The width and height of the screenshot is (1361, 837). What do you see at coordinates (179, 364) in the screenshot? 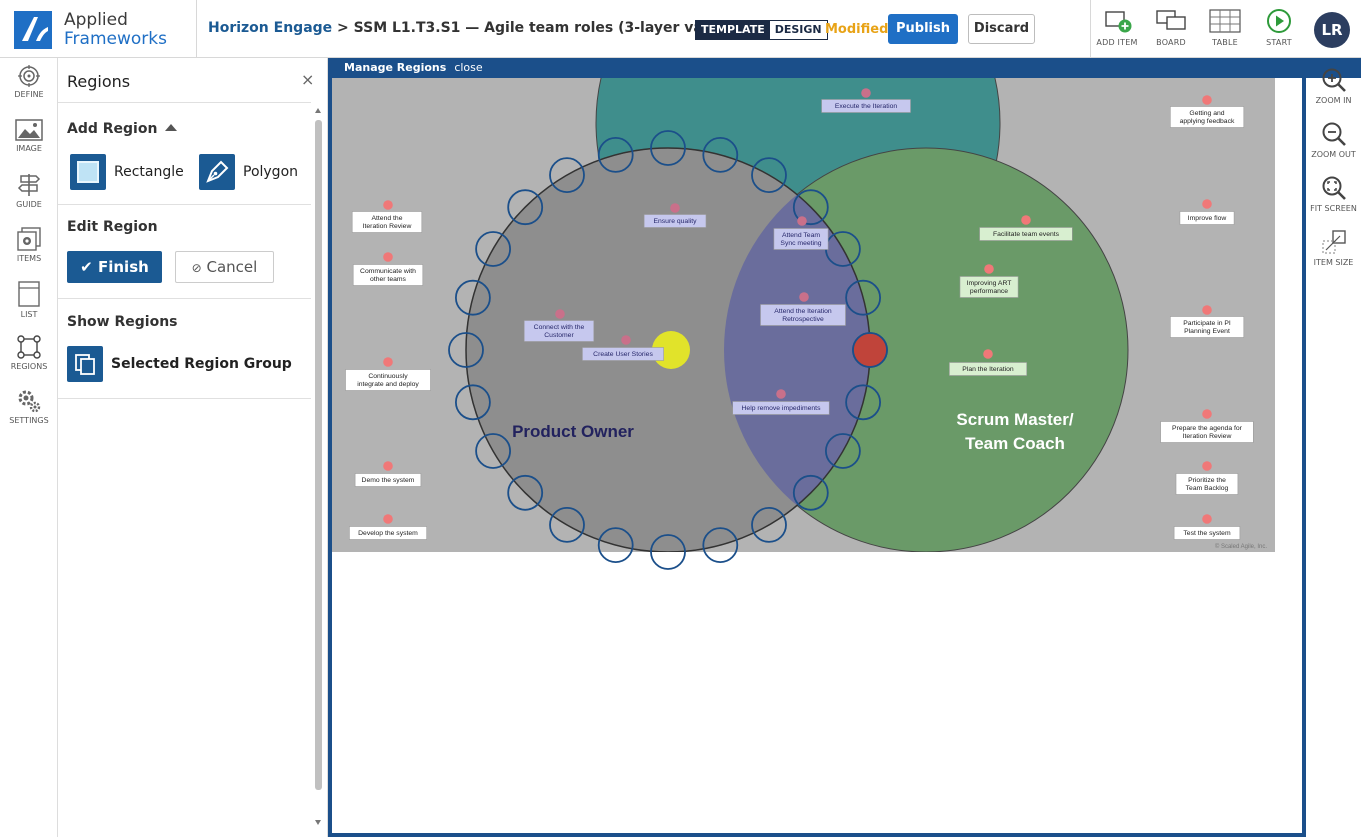
I see `selected-region-group-button: Selected Region Group` at bounding box center [179, 364].